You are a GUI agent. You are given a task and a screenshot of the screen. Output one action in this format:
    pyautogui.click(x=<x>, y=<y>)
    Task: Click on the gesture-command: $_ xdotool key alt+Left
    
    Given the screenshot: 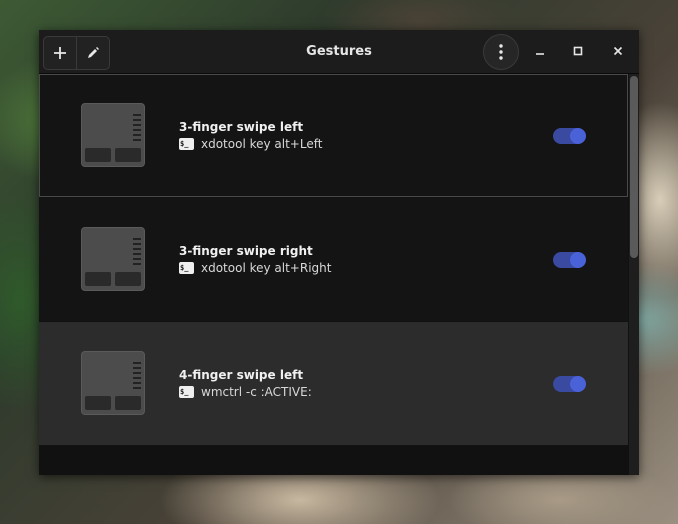 What is the action you would take?
    pyautogui.click(x=250, y=144)
    